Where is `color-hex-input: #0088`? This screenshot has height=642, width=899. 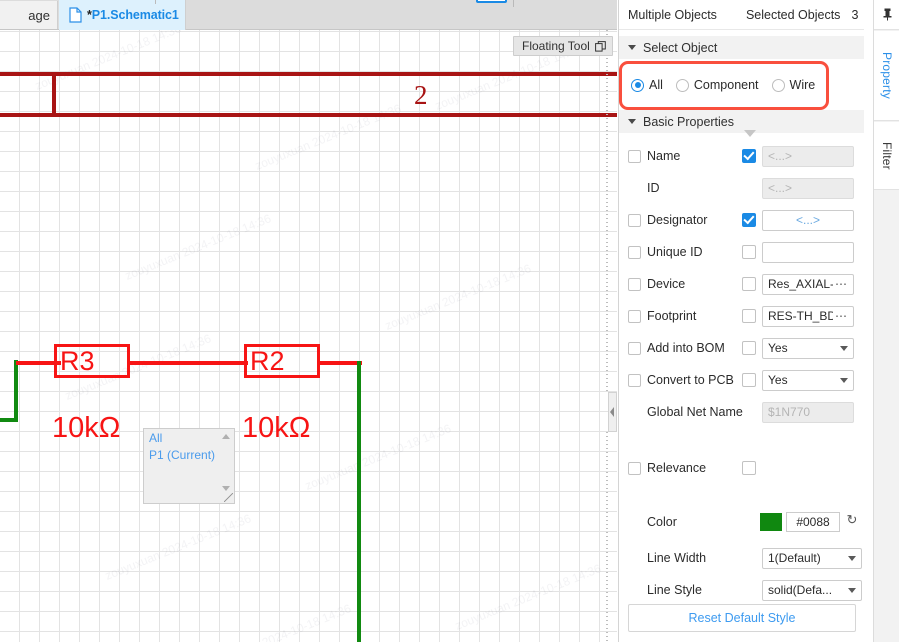 color-hex-input: #0088 is located at coordinates (813, 522).